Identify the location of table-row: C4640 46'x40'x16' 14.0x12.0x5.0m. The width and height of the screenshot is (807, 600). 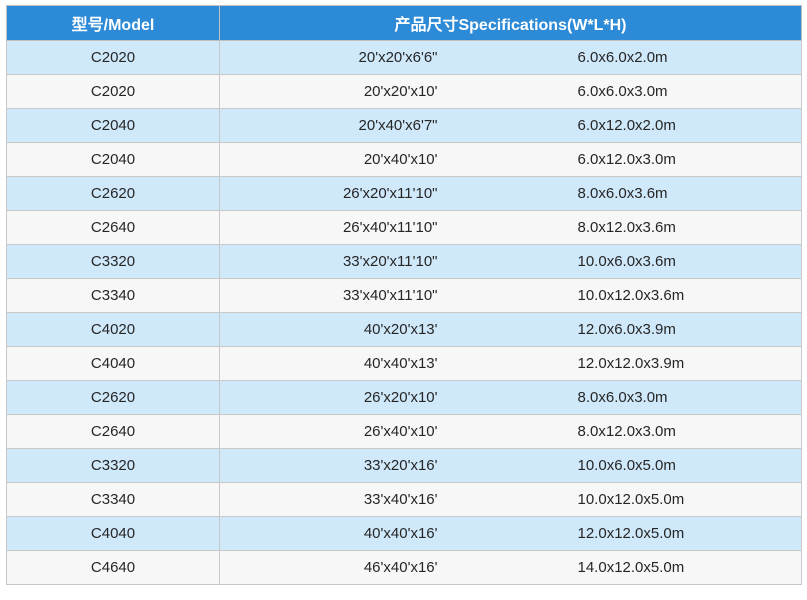
(404, 567).